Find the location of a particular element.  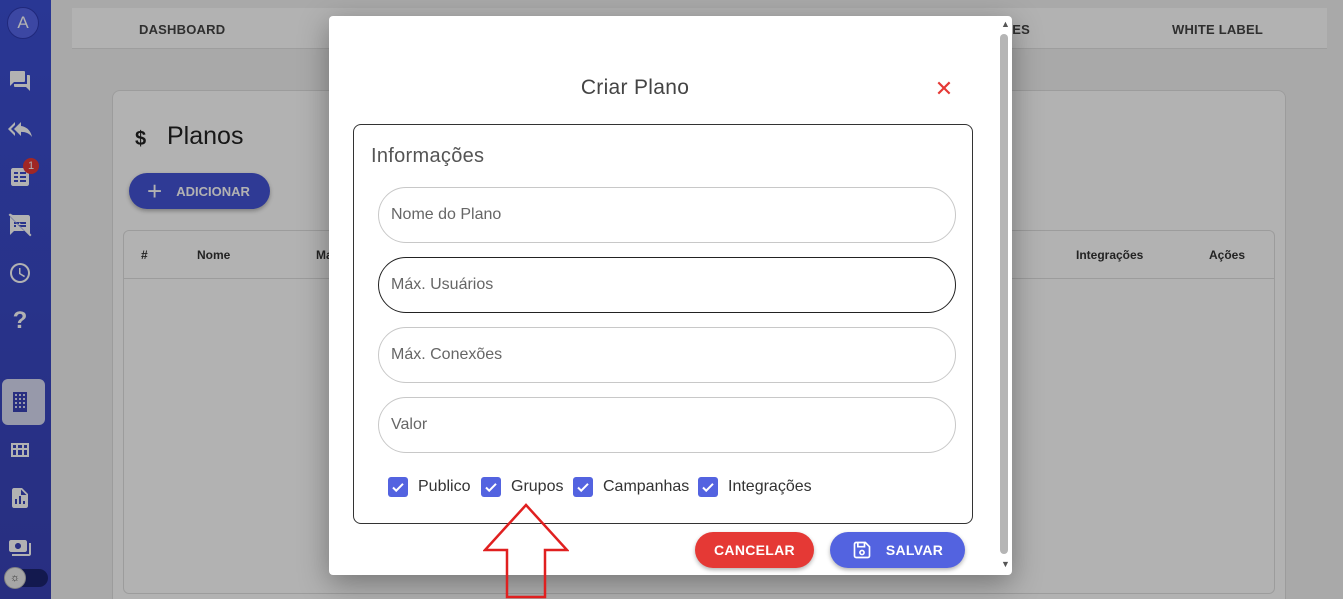

checkbox-label: Publico is located at coordinates (444, 486).